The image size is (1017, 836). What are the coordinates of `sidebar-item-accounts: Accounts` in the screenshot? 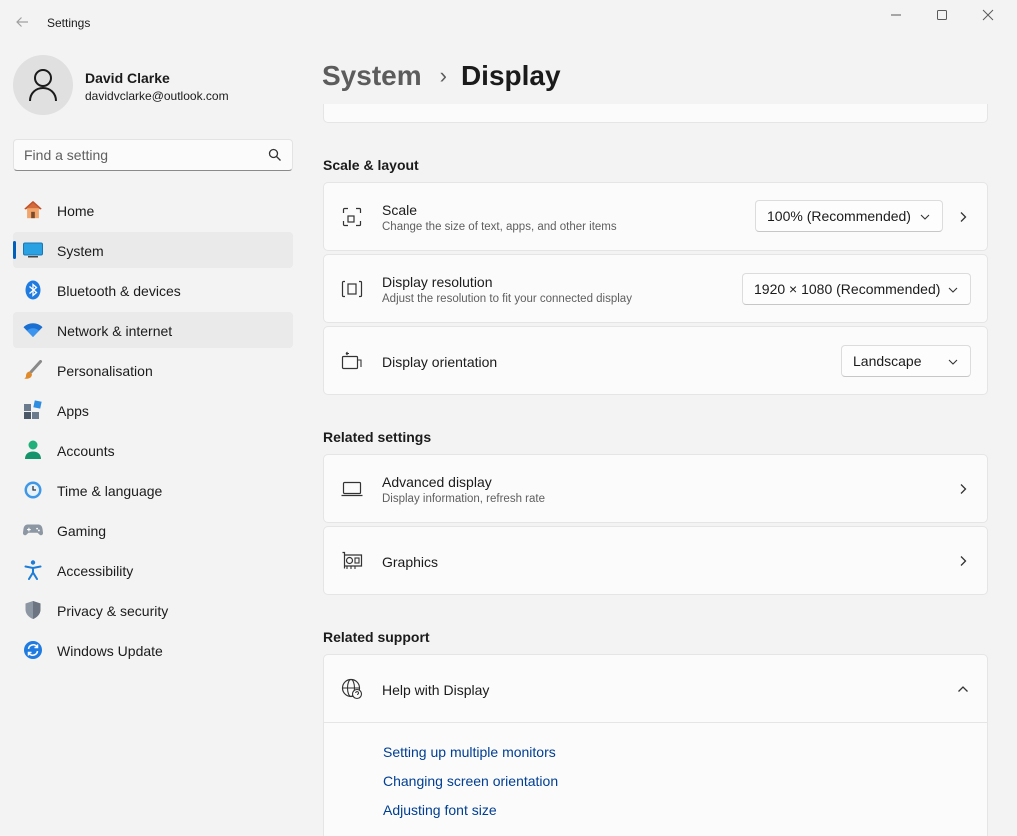 It's located at (153, 450).